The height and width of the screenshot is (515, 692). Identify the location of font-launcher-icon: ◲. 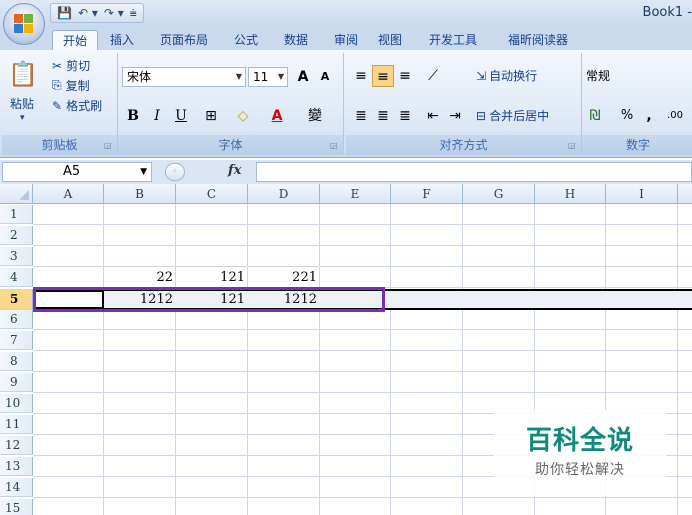
(335, 146).